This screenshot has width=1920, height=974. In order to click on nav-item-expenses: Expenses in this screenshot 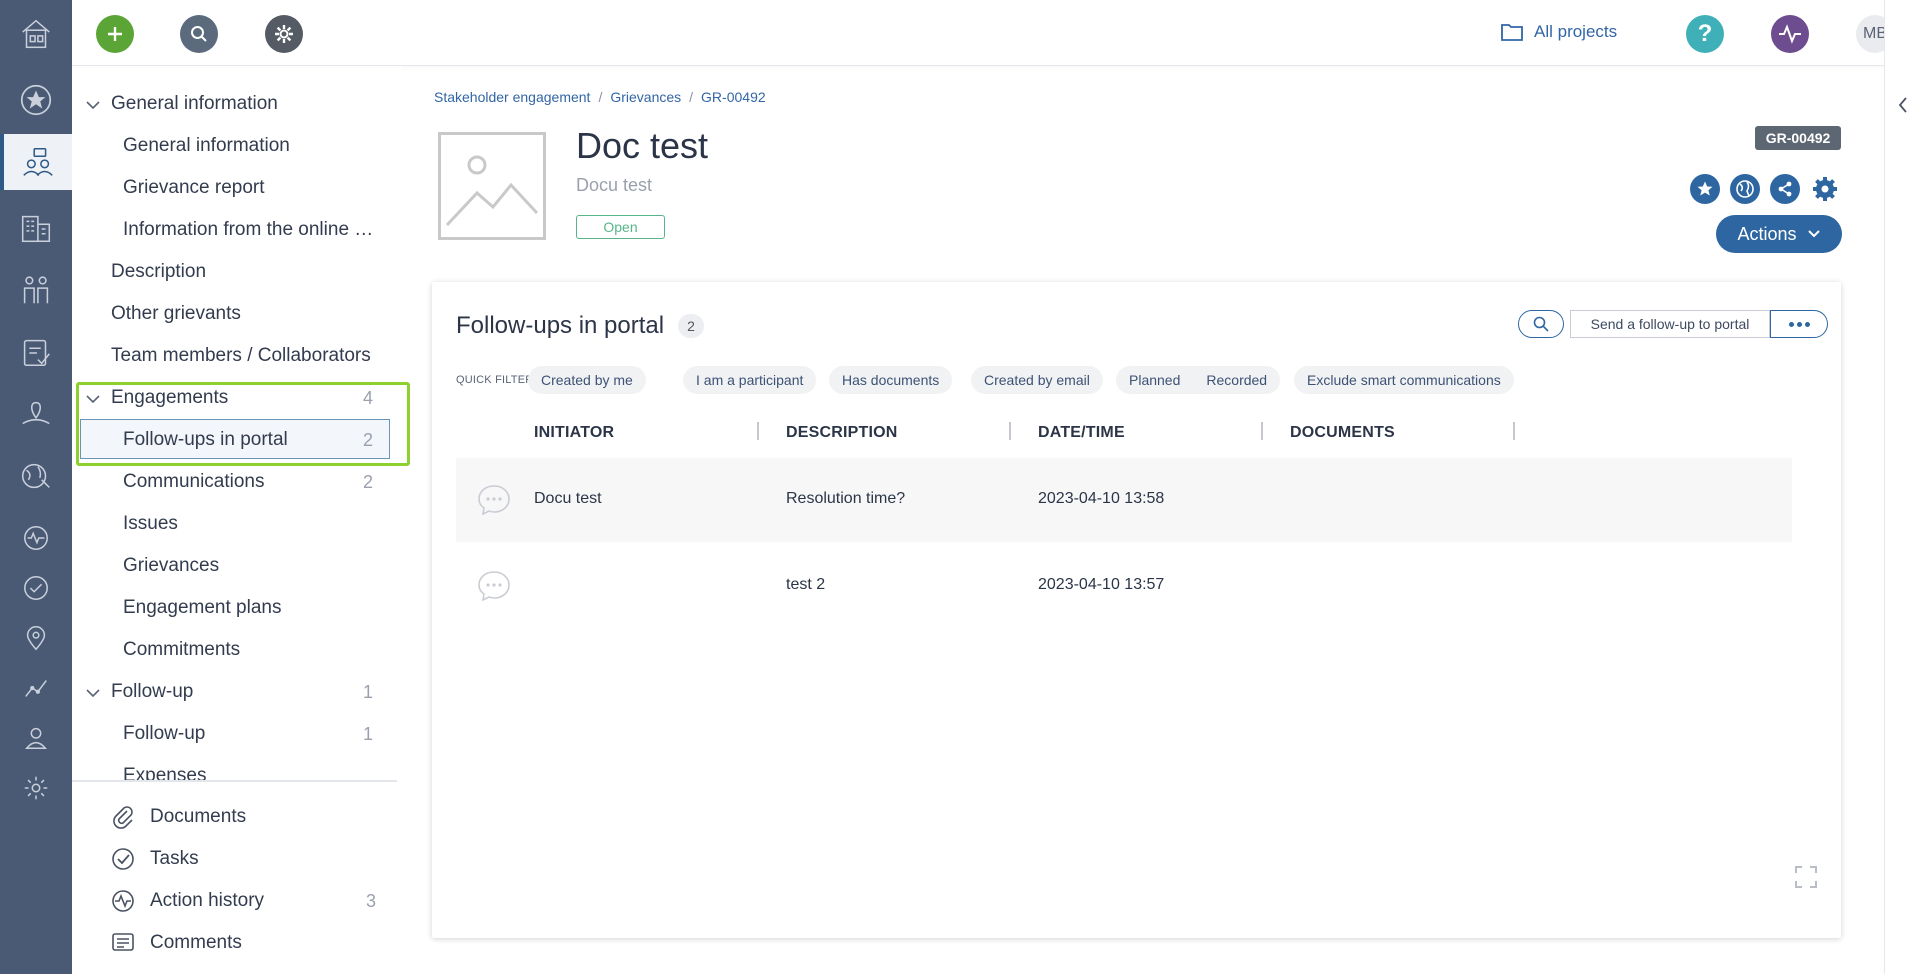, I will do `click(234, 767)`.